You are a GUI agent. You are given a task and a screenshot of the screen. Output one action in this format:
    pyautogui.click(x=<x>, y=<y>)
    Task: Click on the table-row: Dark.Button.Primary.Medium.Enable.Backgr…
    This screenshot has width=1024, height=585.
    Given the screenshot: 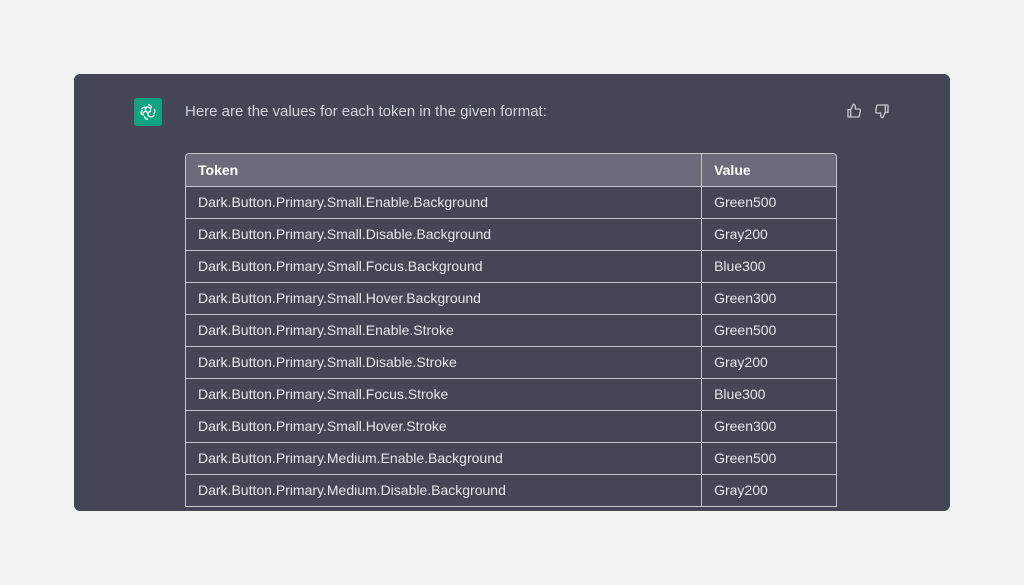 What is the action you would take?
    pyautogui.click(x=511, y=458)
    